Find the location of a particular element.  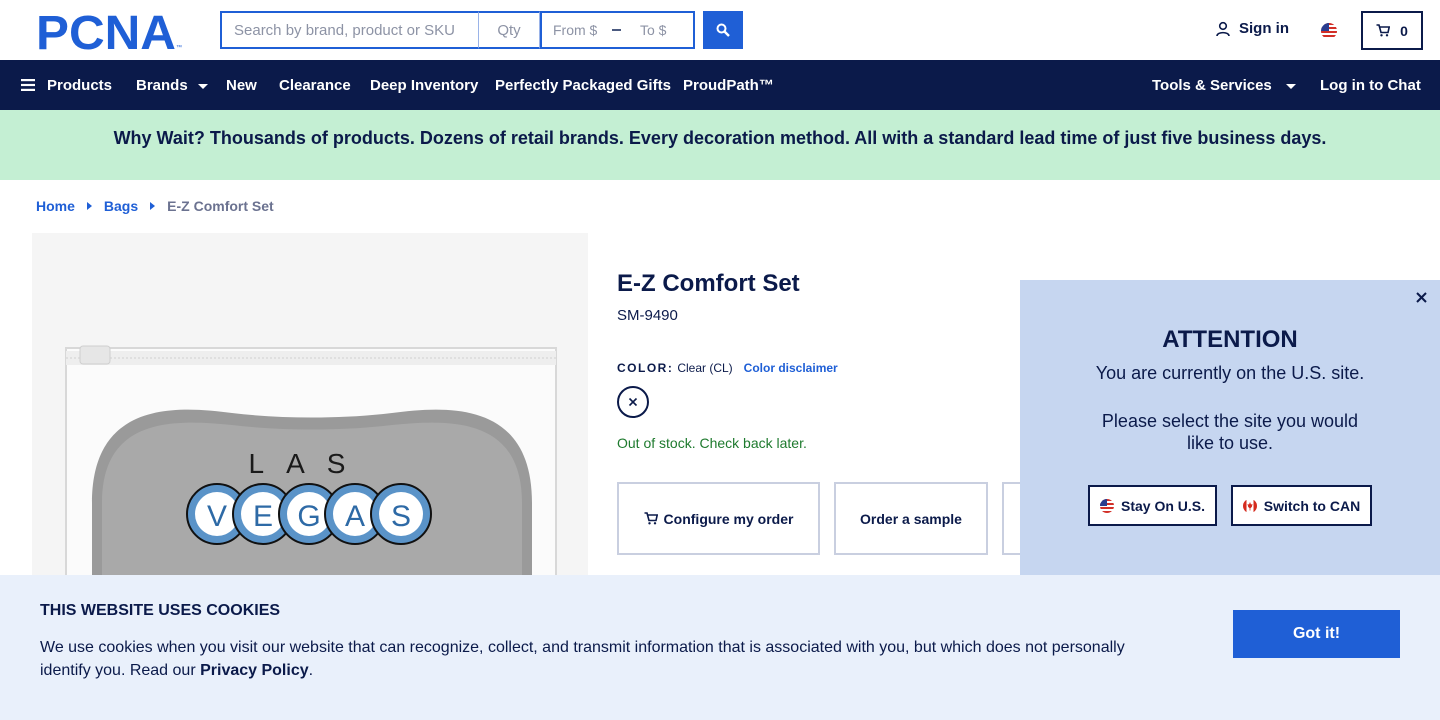

color-row: COLOR: Clear (CL) Color disclaimer is located at coordinates (727, 368).